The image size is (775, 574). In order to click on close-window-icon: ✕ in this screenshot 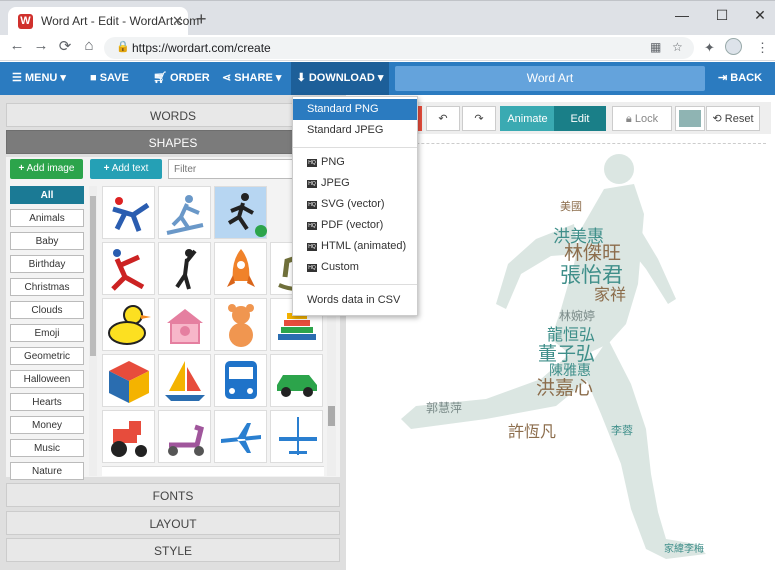, I will do `click(760, 15)`.